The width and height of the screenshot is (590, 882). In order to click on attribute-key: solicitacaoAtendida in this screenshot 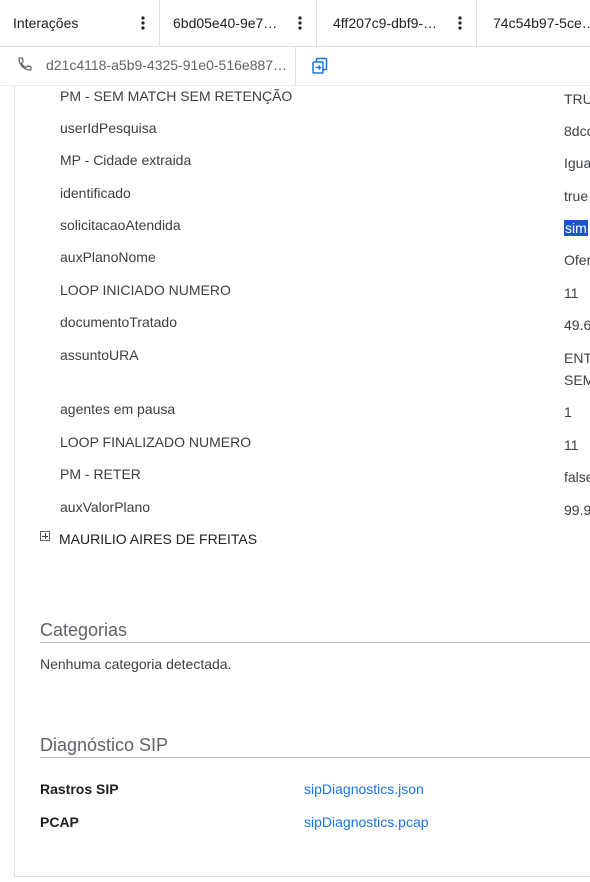, I will do `click(120, 225)`.